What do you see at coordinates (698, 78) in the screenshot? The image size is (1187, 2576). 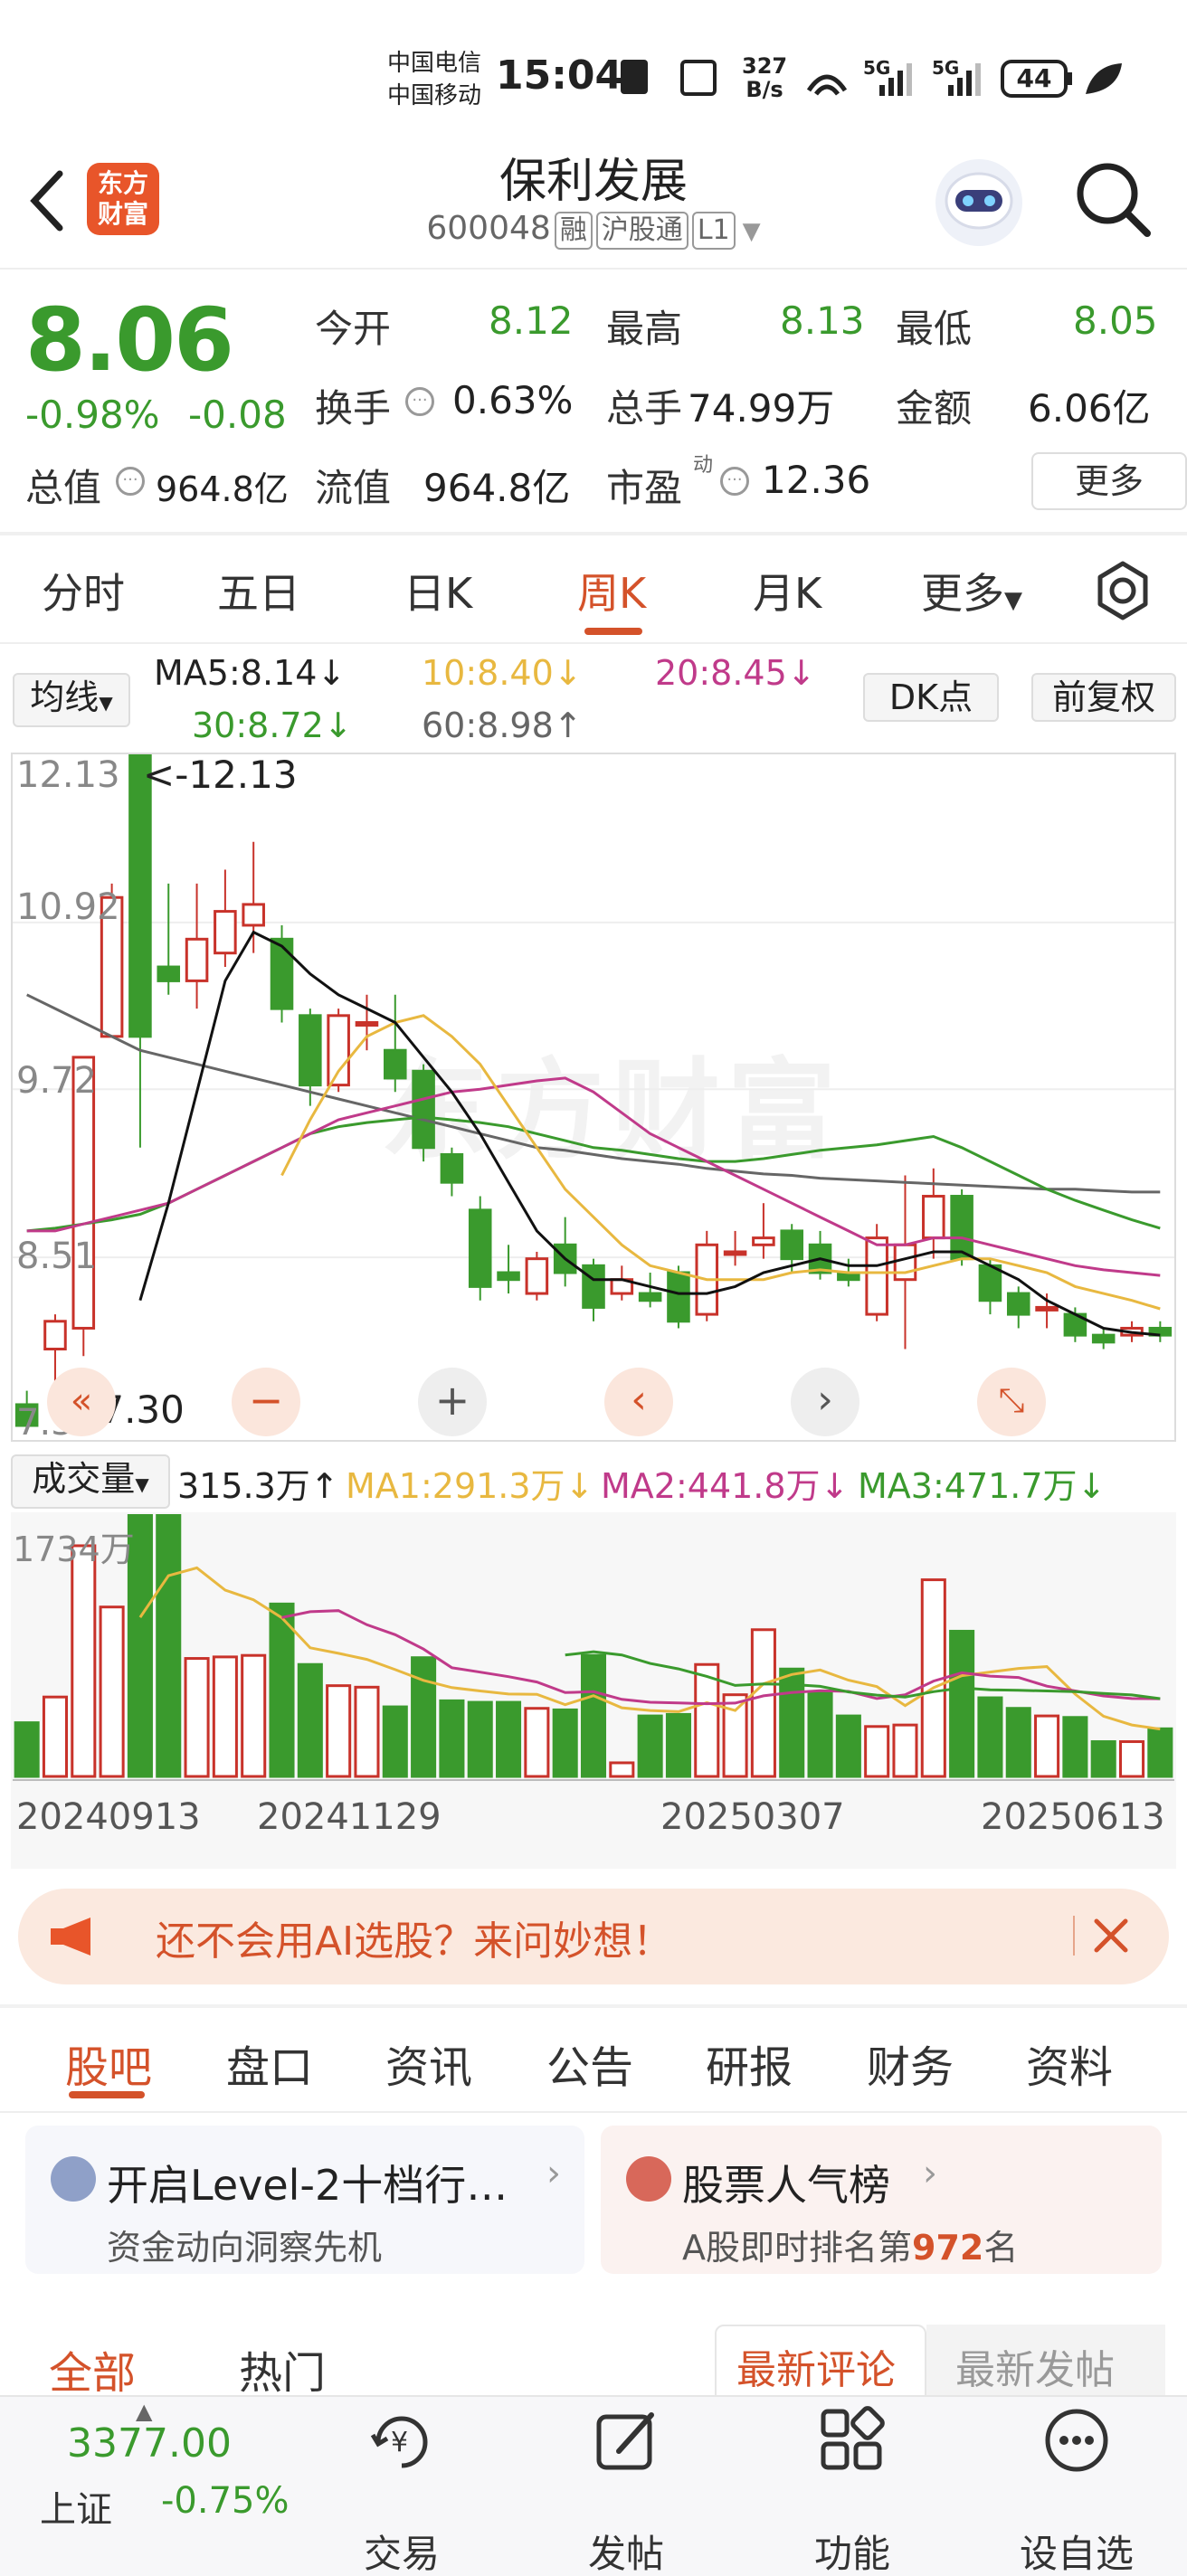 I see `vibrate-icon` at bounding box center [698, 78].